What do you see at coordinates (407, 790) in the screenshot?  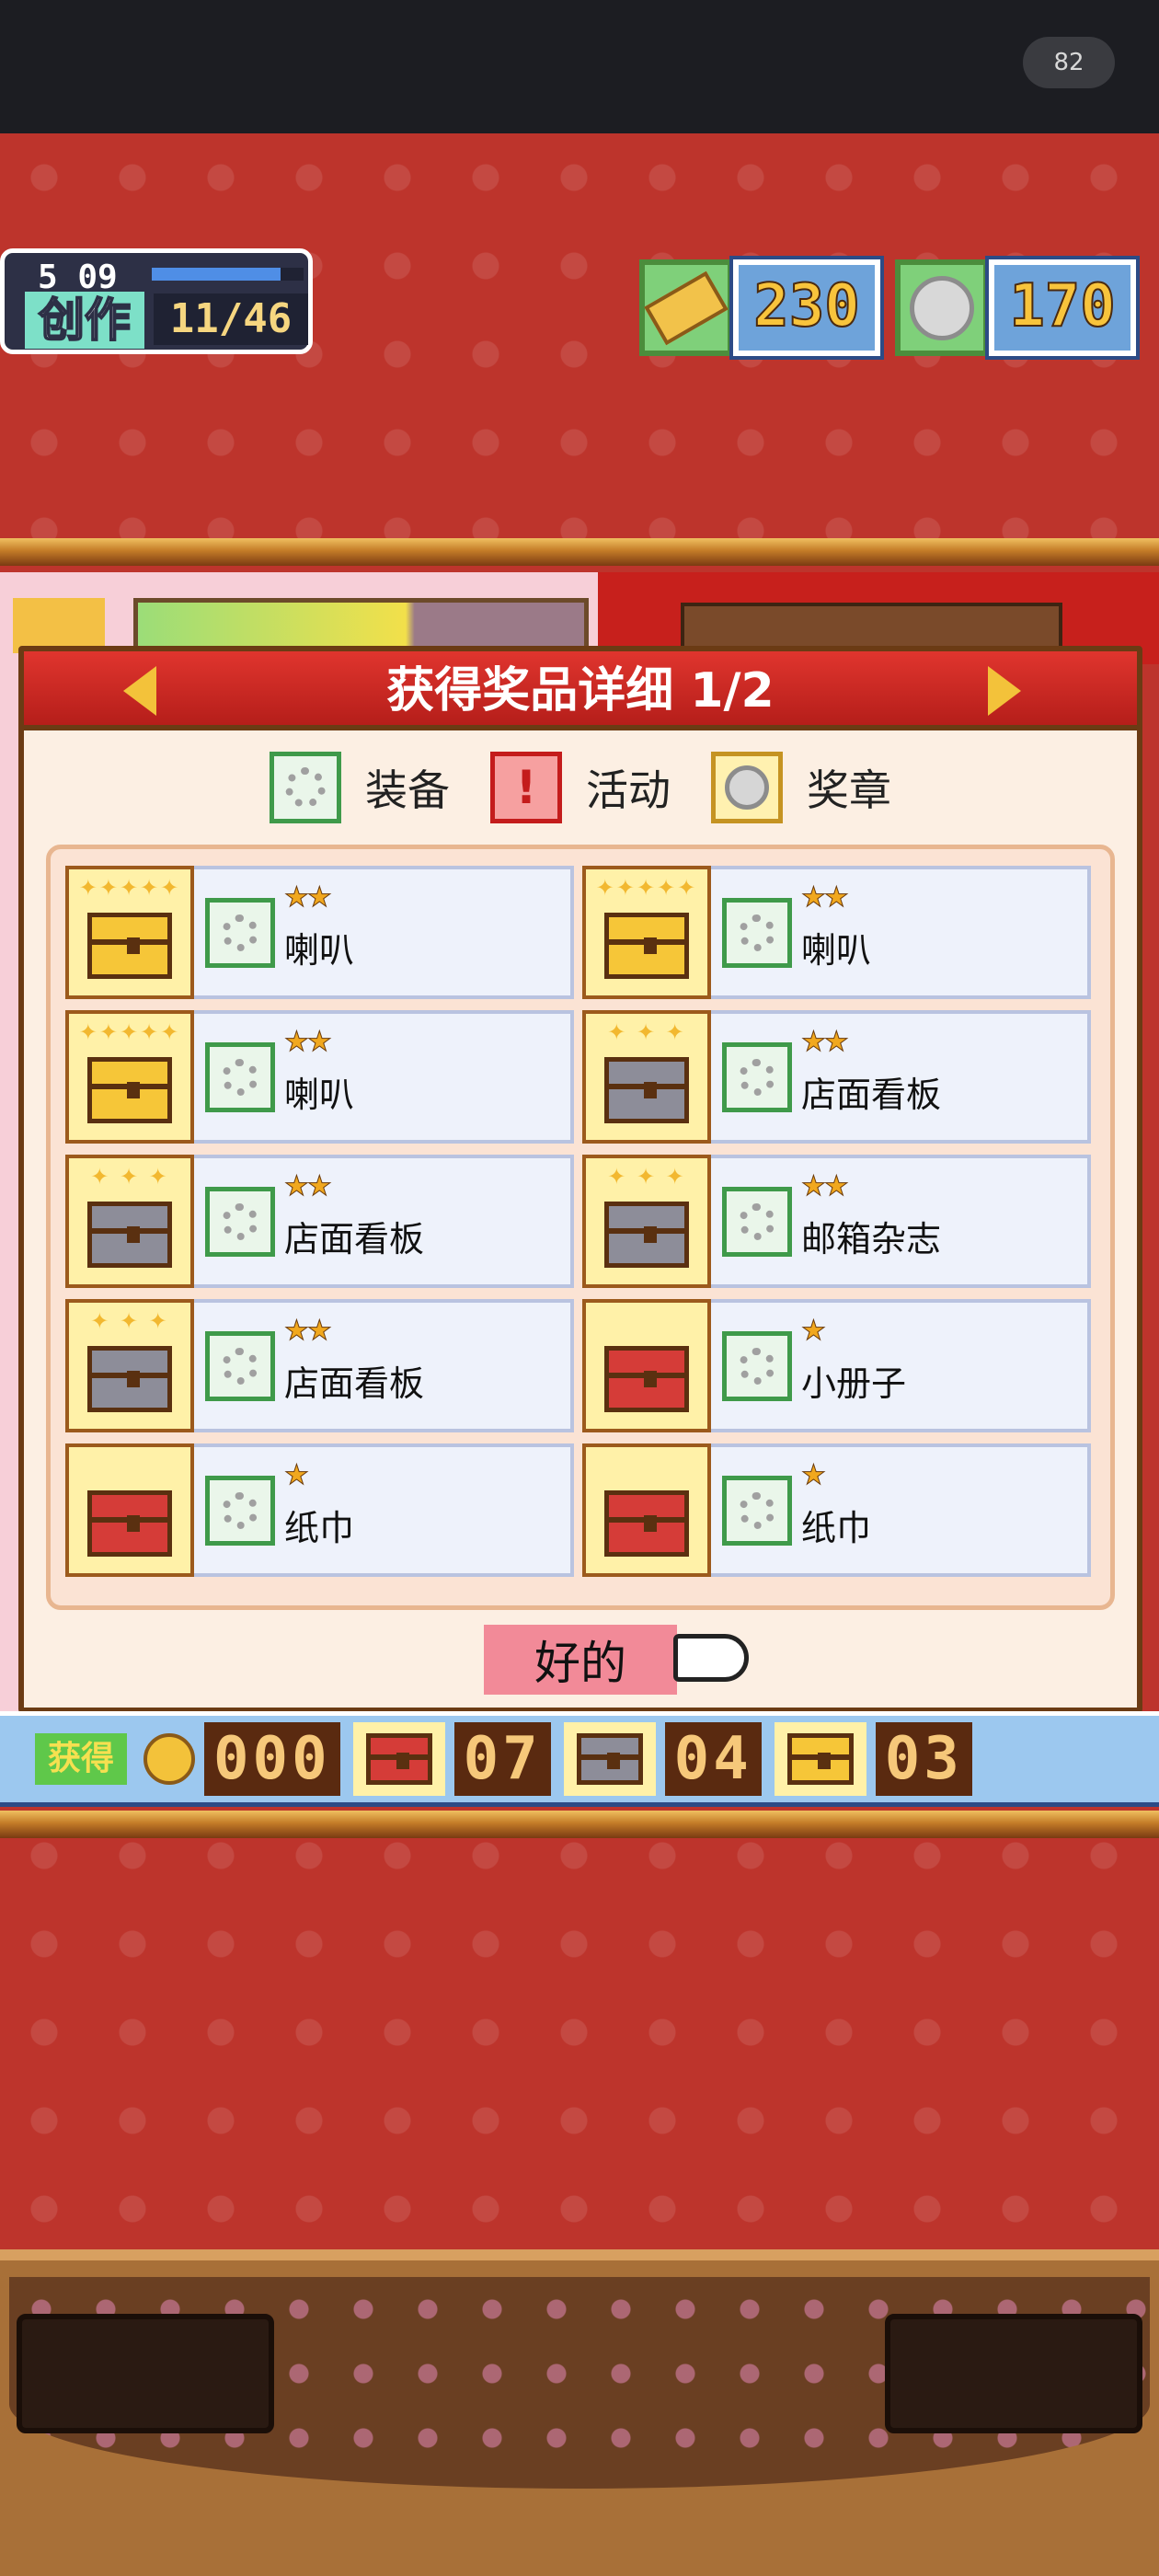 I see `legend-label: 装备` at bounding box center [407, 790].